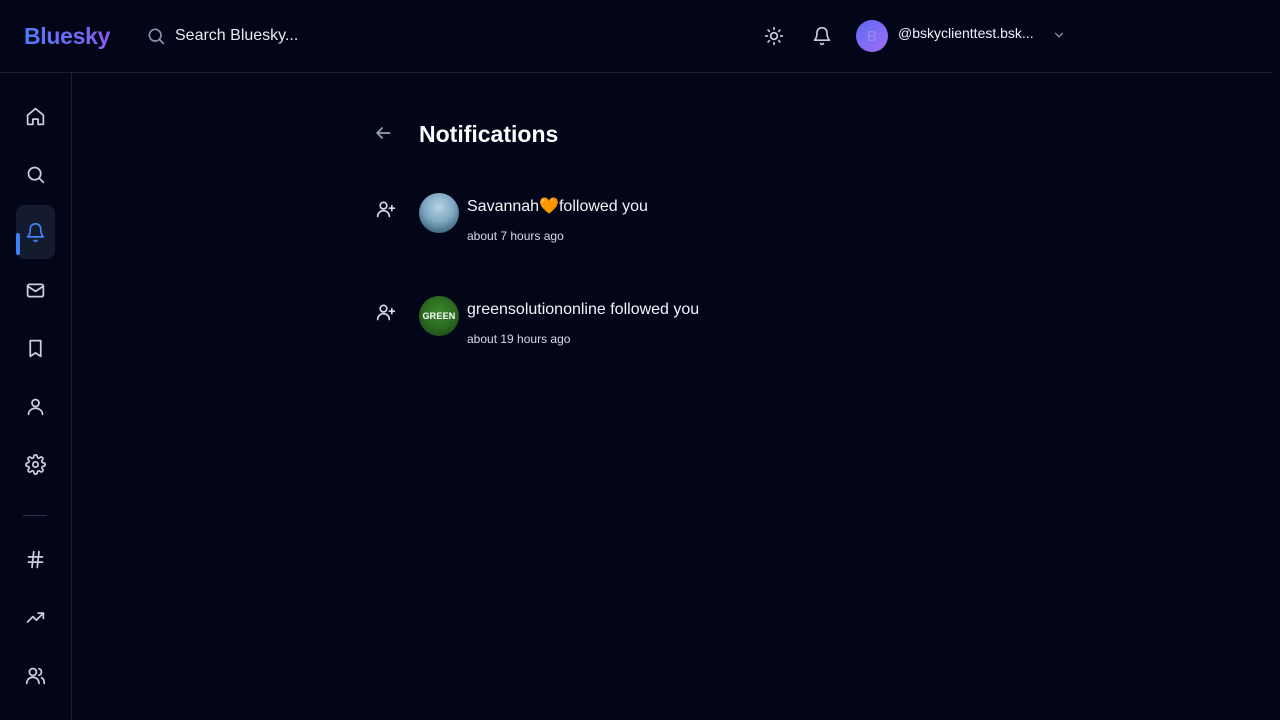  Describe the element at coordinates (1058, 35) in the screenshot. I see `chevron-down-icon` at that location.